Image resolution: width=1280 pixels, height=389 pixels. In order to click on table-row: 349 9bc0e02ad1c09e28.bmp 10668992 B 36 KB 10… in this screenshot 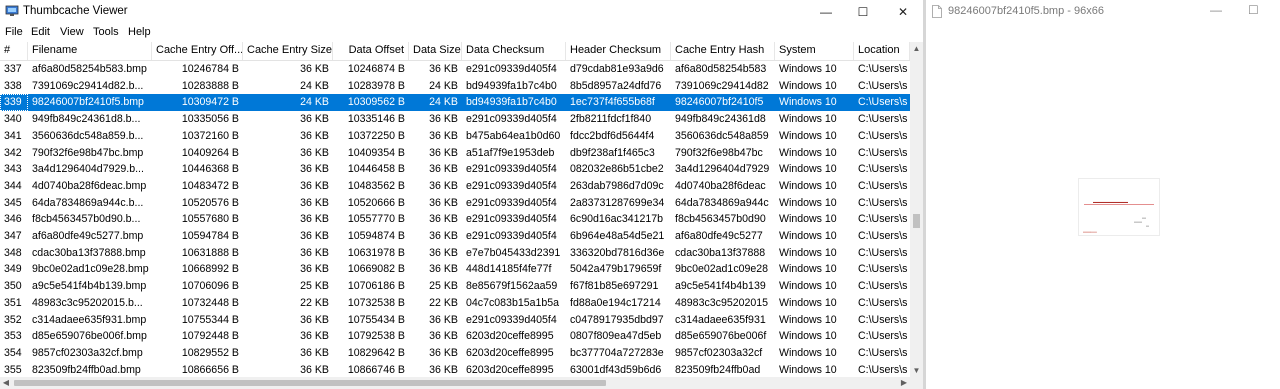, I will do `click(455, 269)`.